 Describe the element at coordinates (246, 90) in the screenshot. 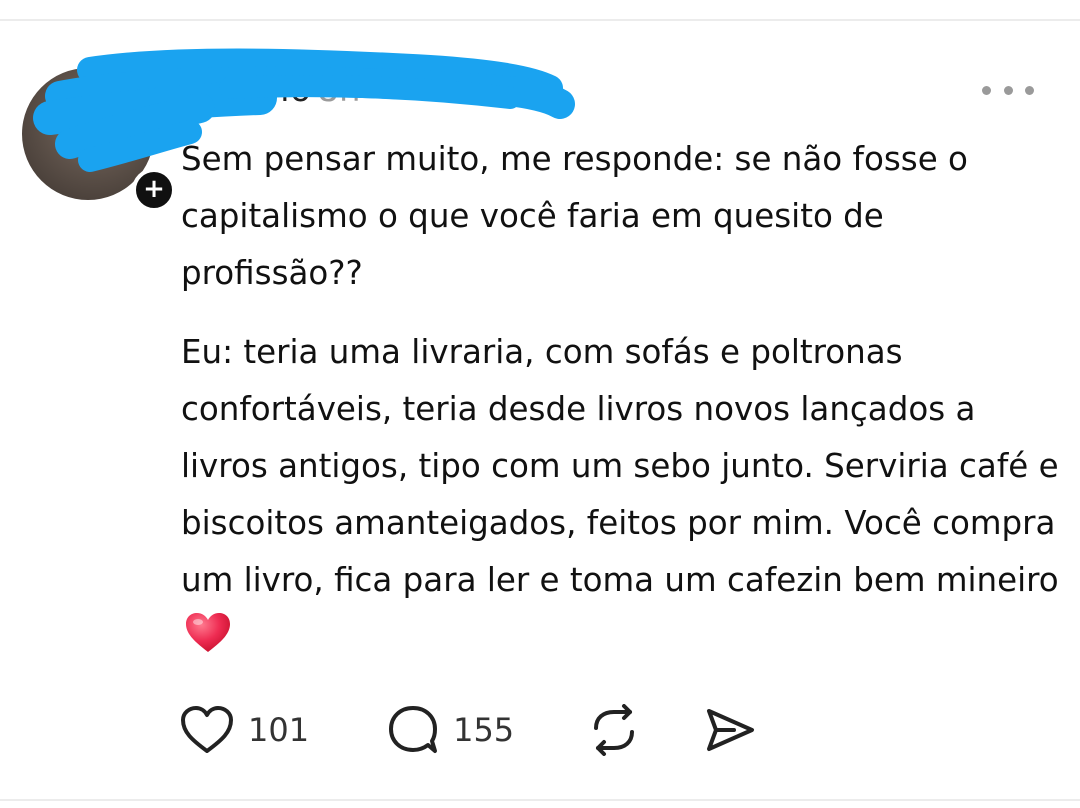

I see `username: usuário` at that location.